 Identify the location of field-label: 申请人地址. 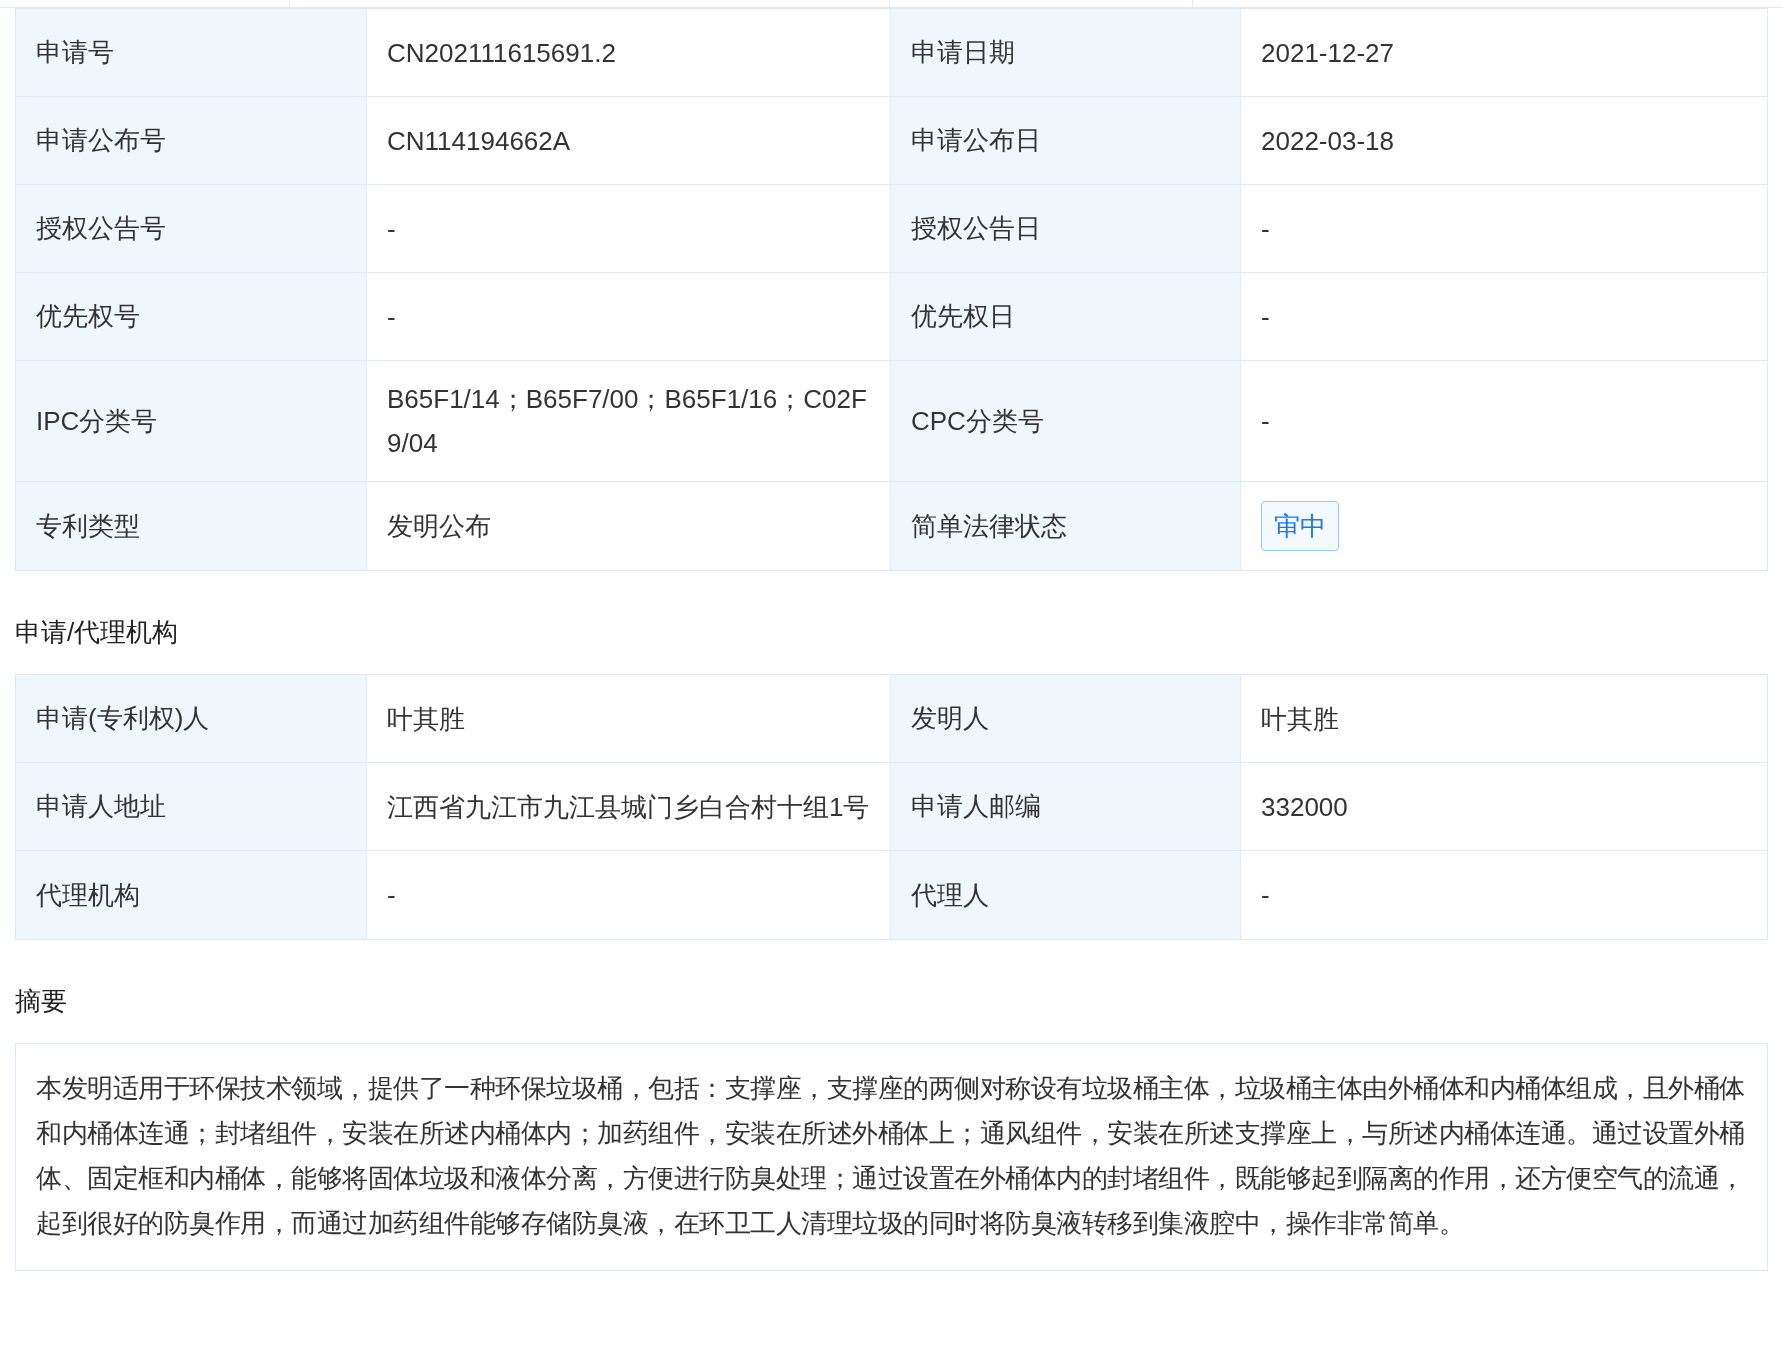
(101, 806).